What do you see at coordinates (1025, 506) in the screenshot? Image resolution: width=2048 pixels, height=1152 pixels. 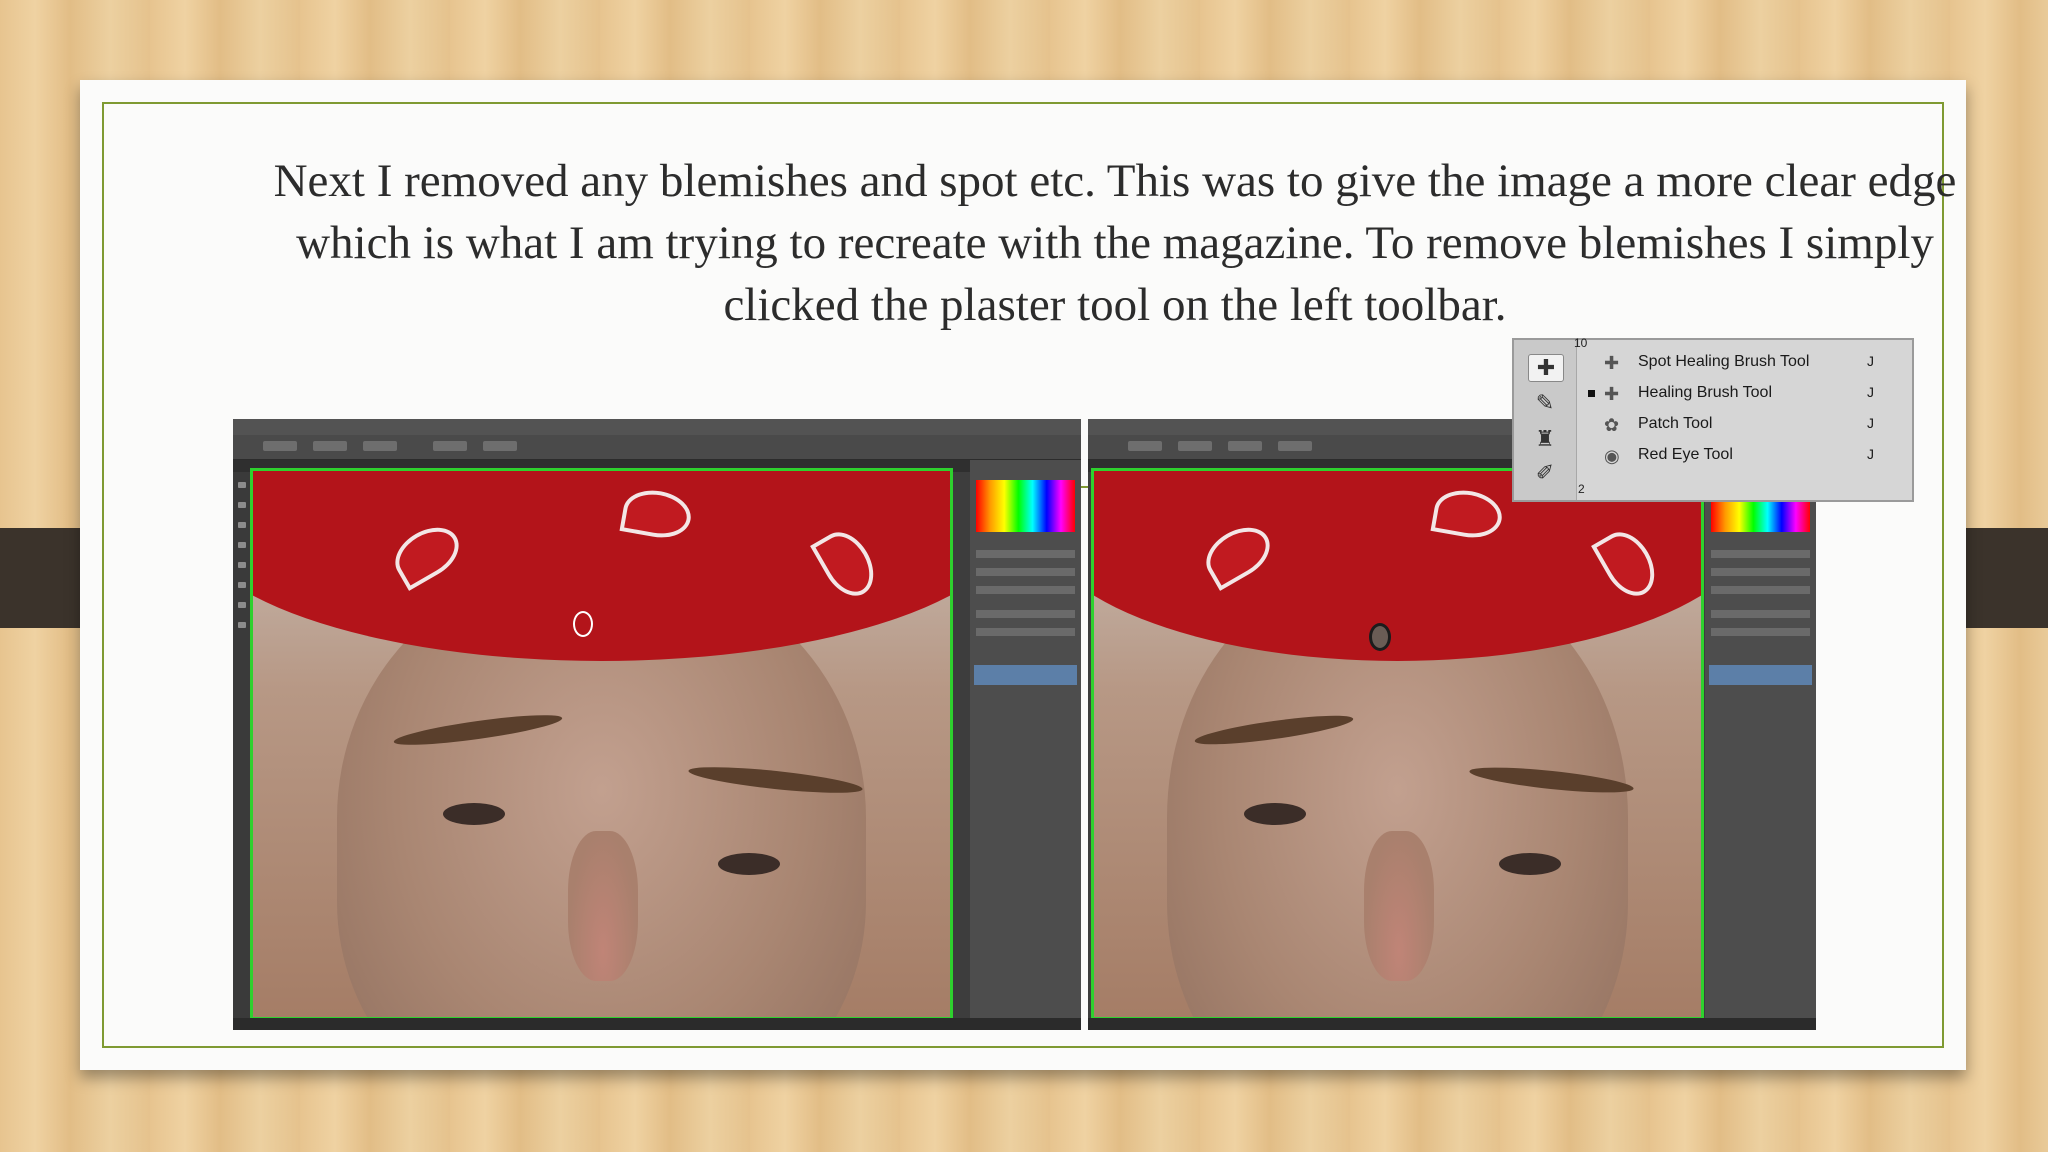 I see `swatches-panel` at bounding box center [1025, 506].